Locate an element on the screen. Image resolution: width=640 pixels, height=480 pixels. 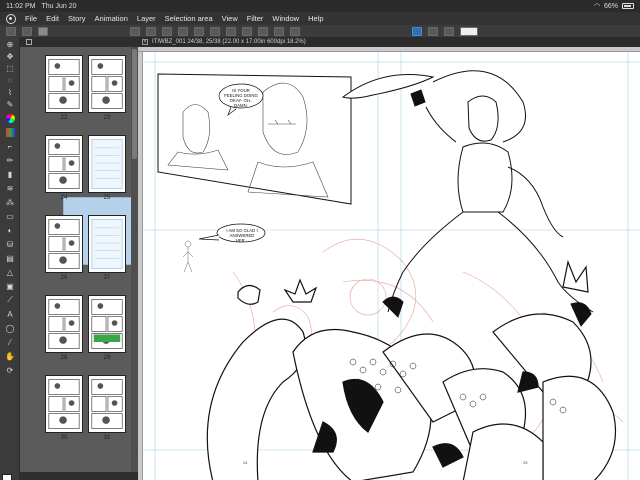
invert-icon is located at coordinates (279, 31).